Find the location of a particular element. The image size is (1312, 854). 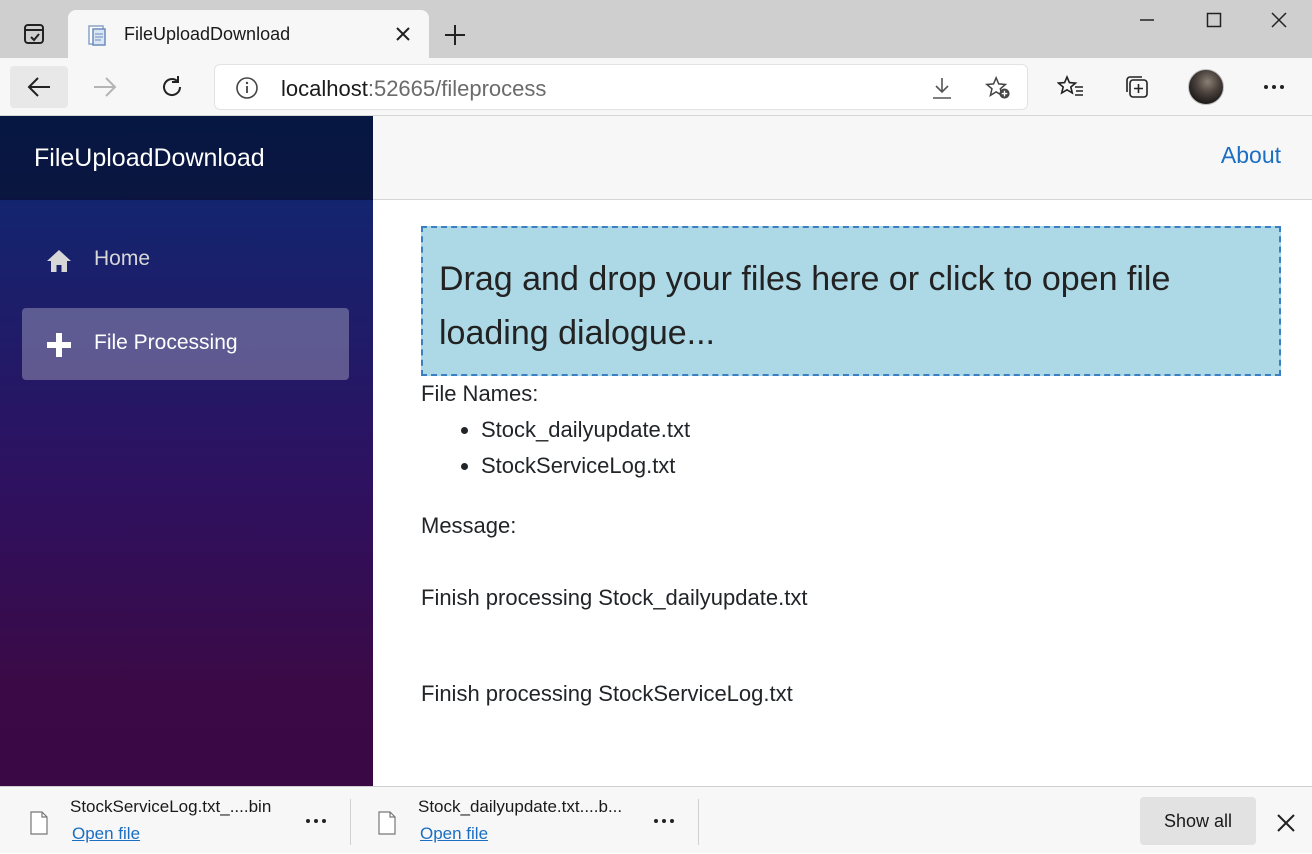

forward-button is located at coordinates (105, 87).